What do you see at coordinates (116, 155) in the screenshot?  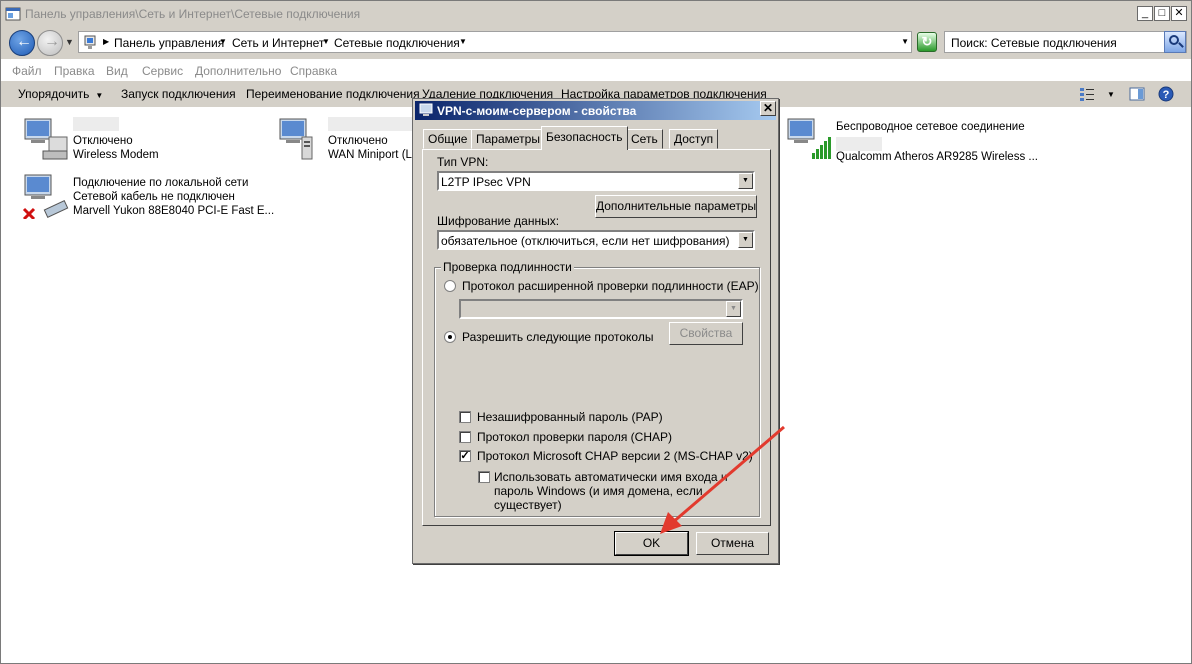 I see `connection-device: Wireless Modem` at bounding box center [116, 155].